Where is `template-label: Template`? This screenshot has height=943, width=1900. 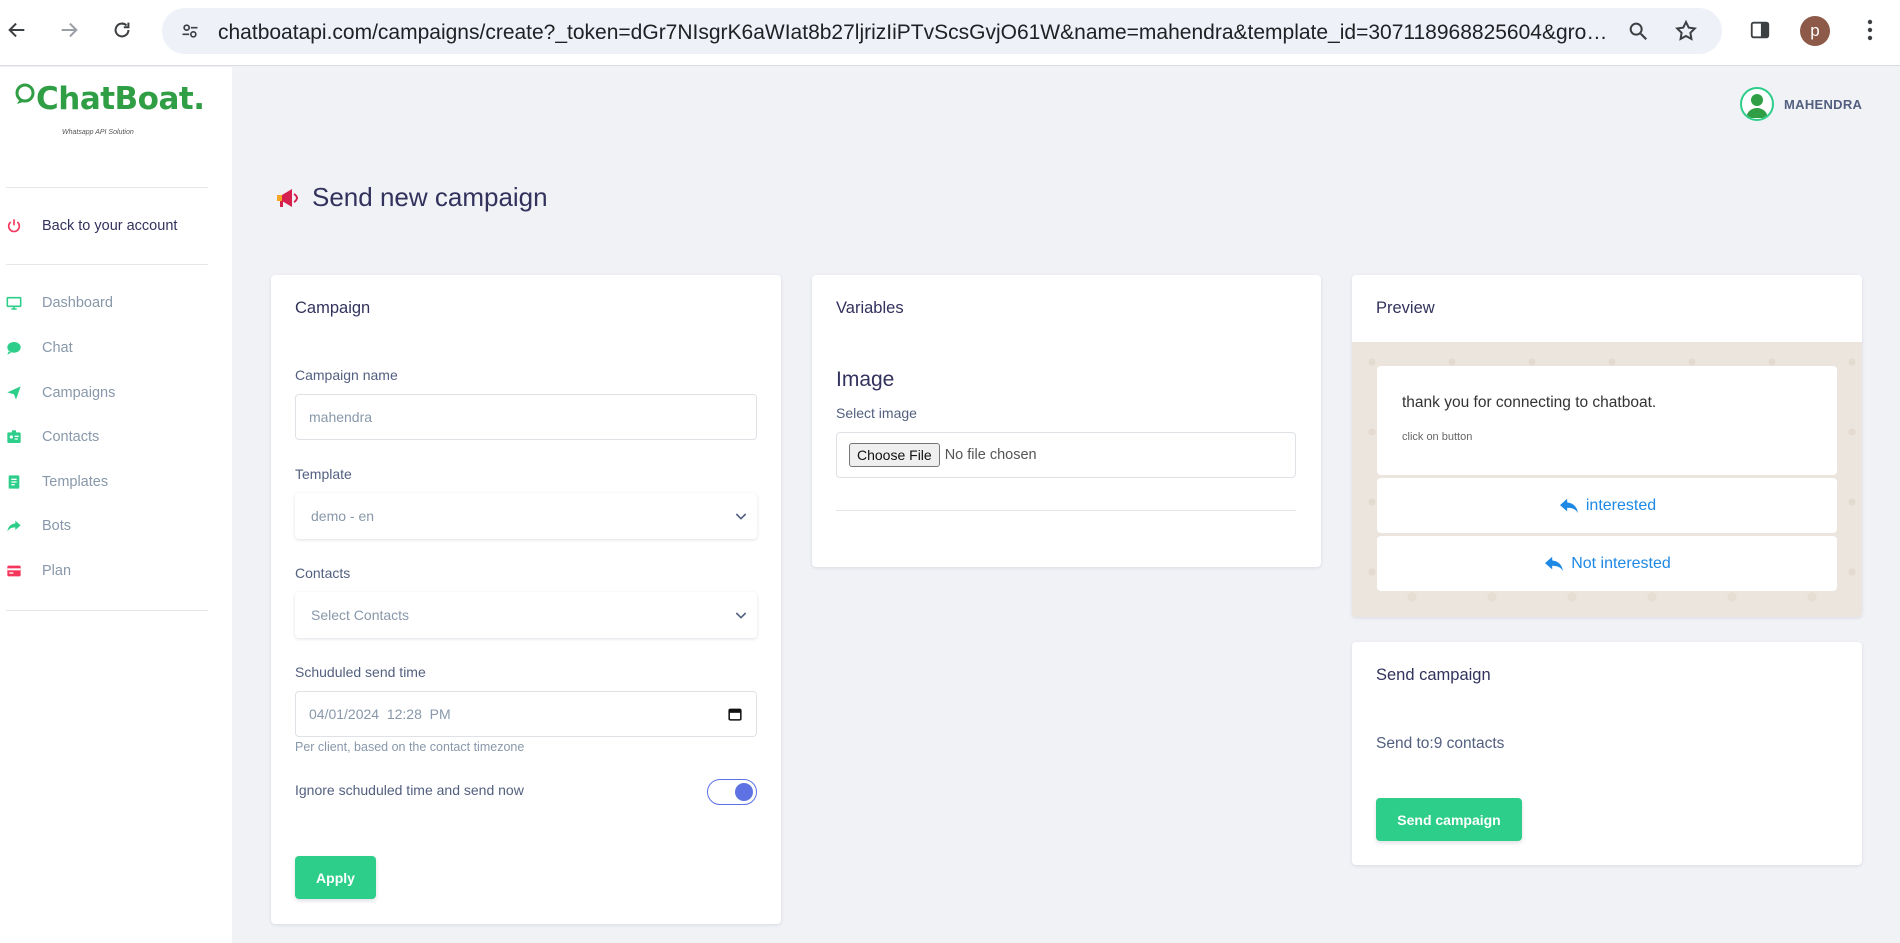 template-label: Template is located at coordinates (323, 474).